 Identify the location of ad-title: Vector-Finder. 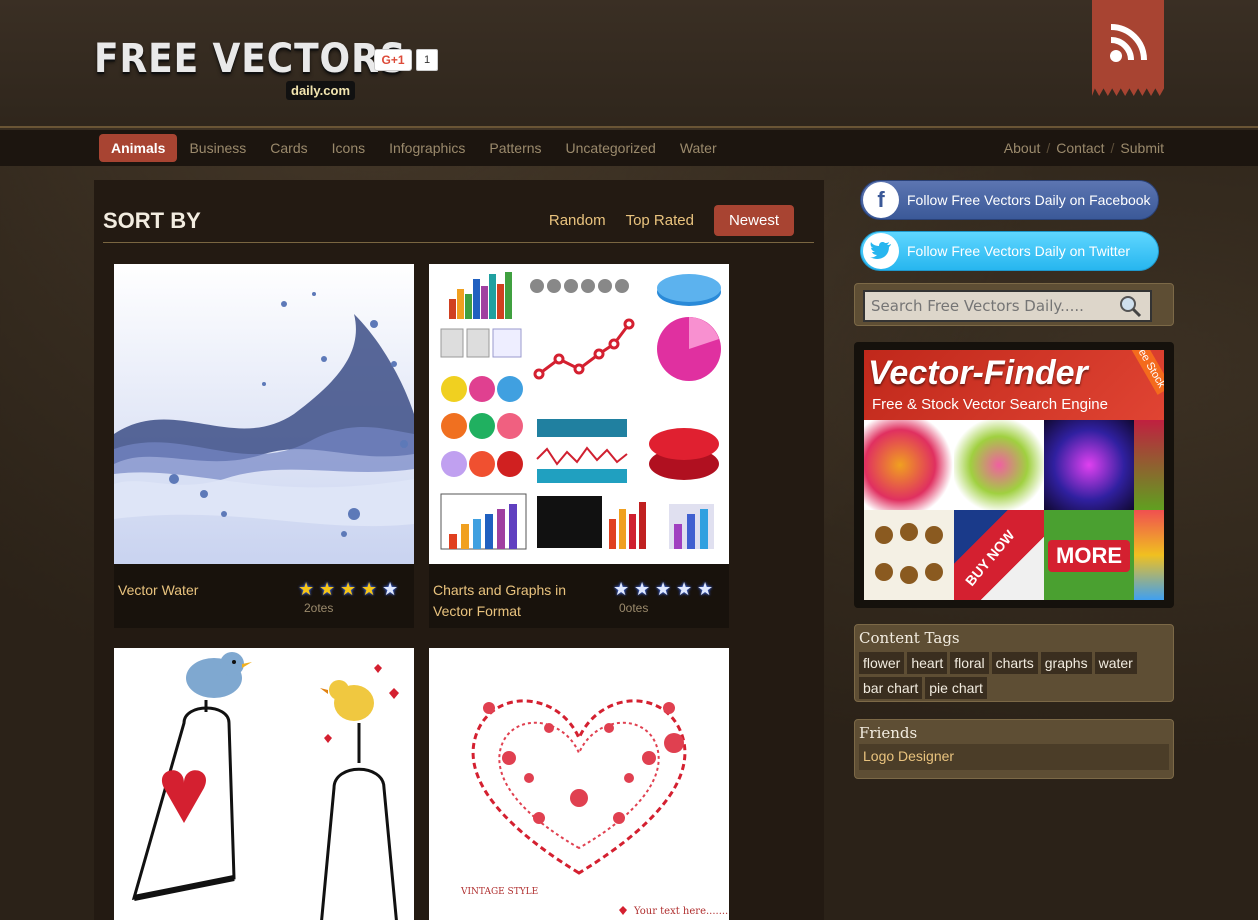
(978, 373).